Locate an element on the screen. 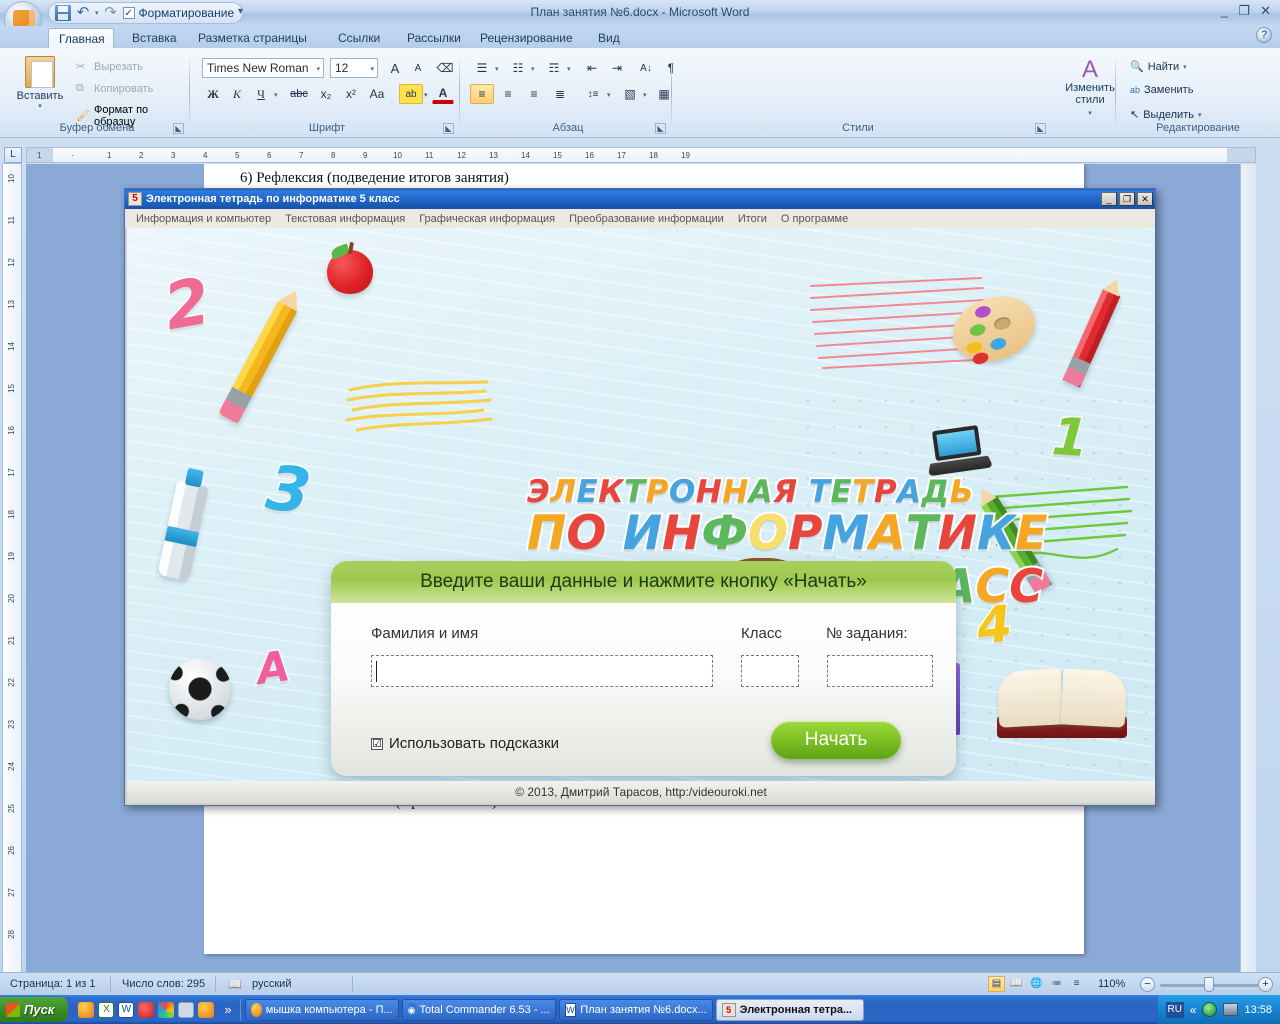 The height and width of the screenshot is (1024, 1280). start-button: Начать is located at coordinates (836, 740).